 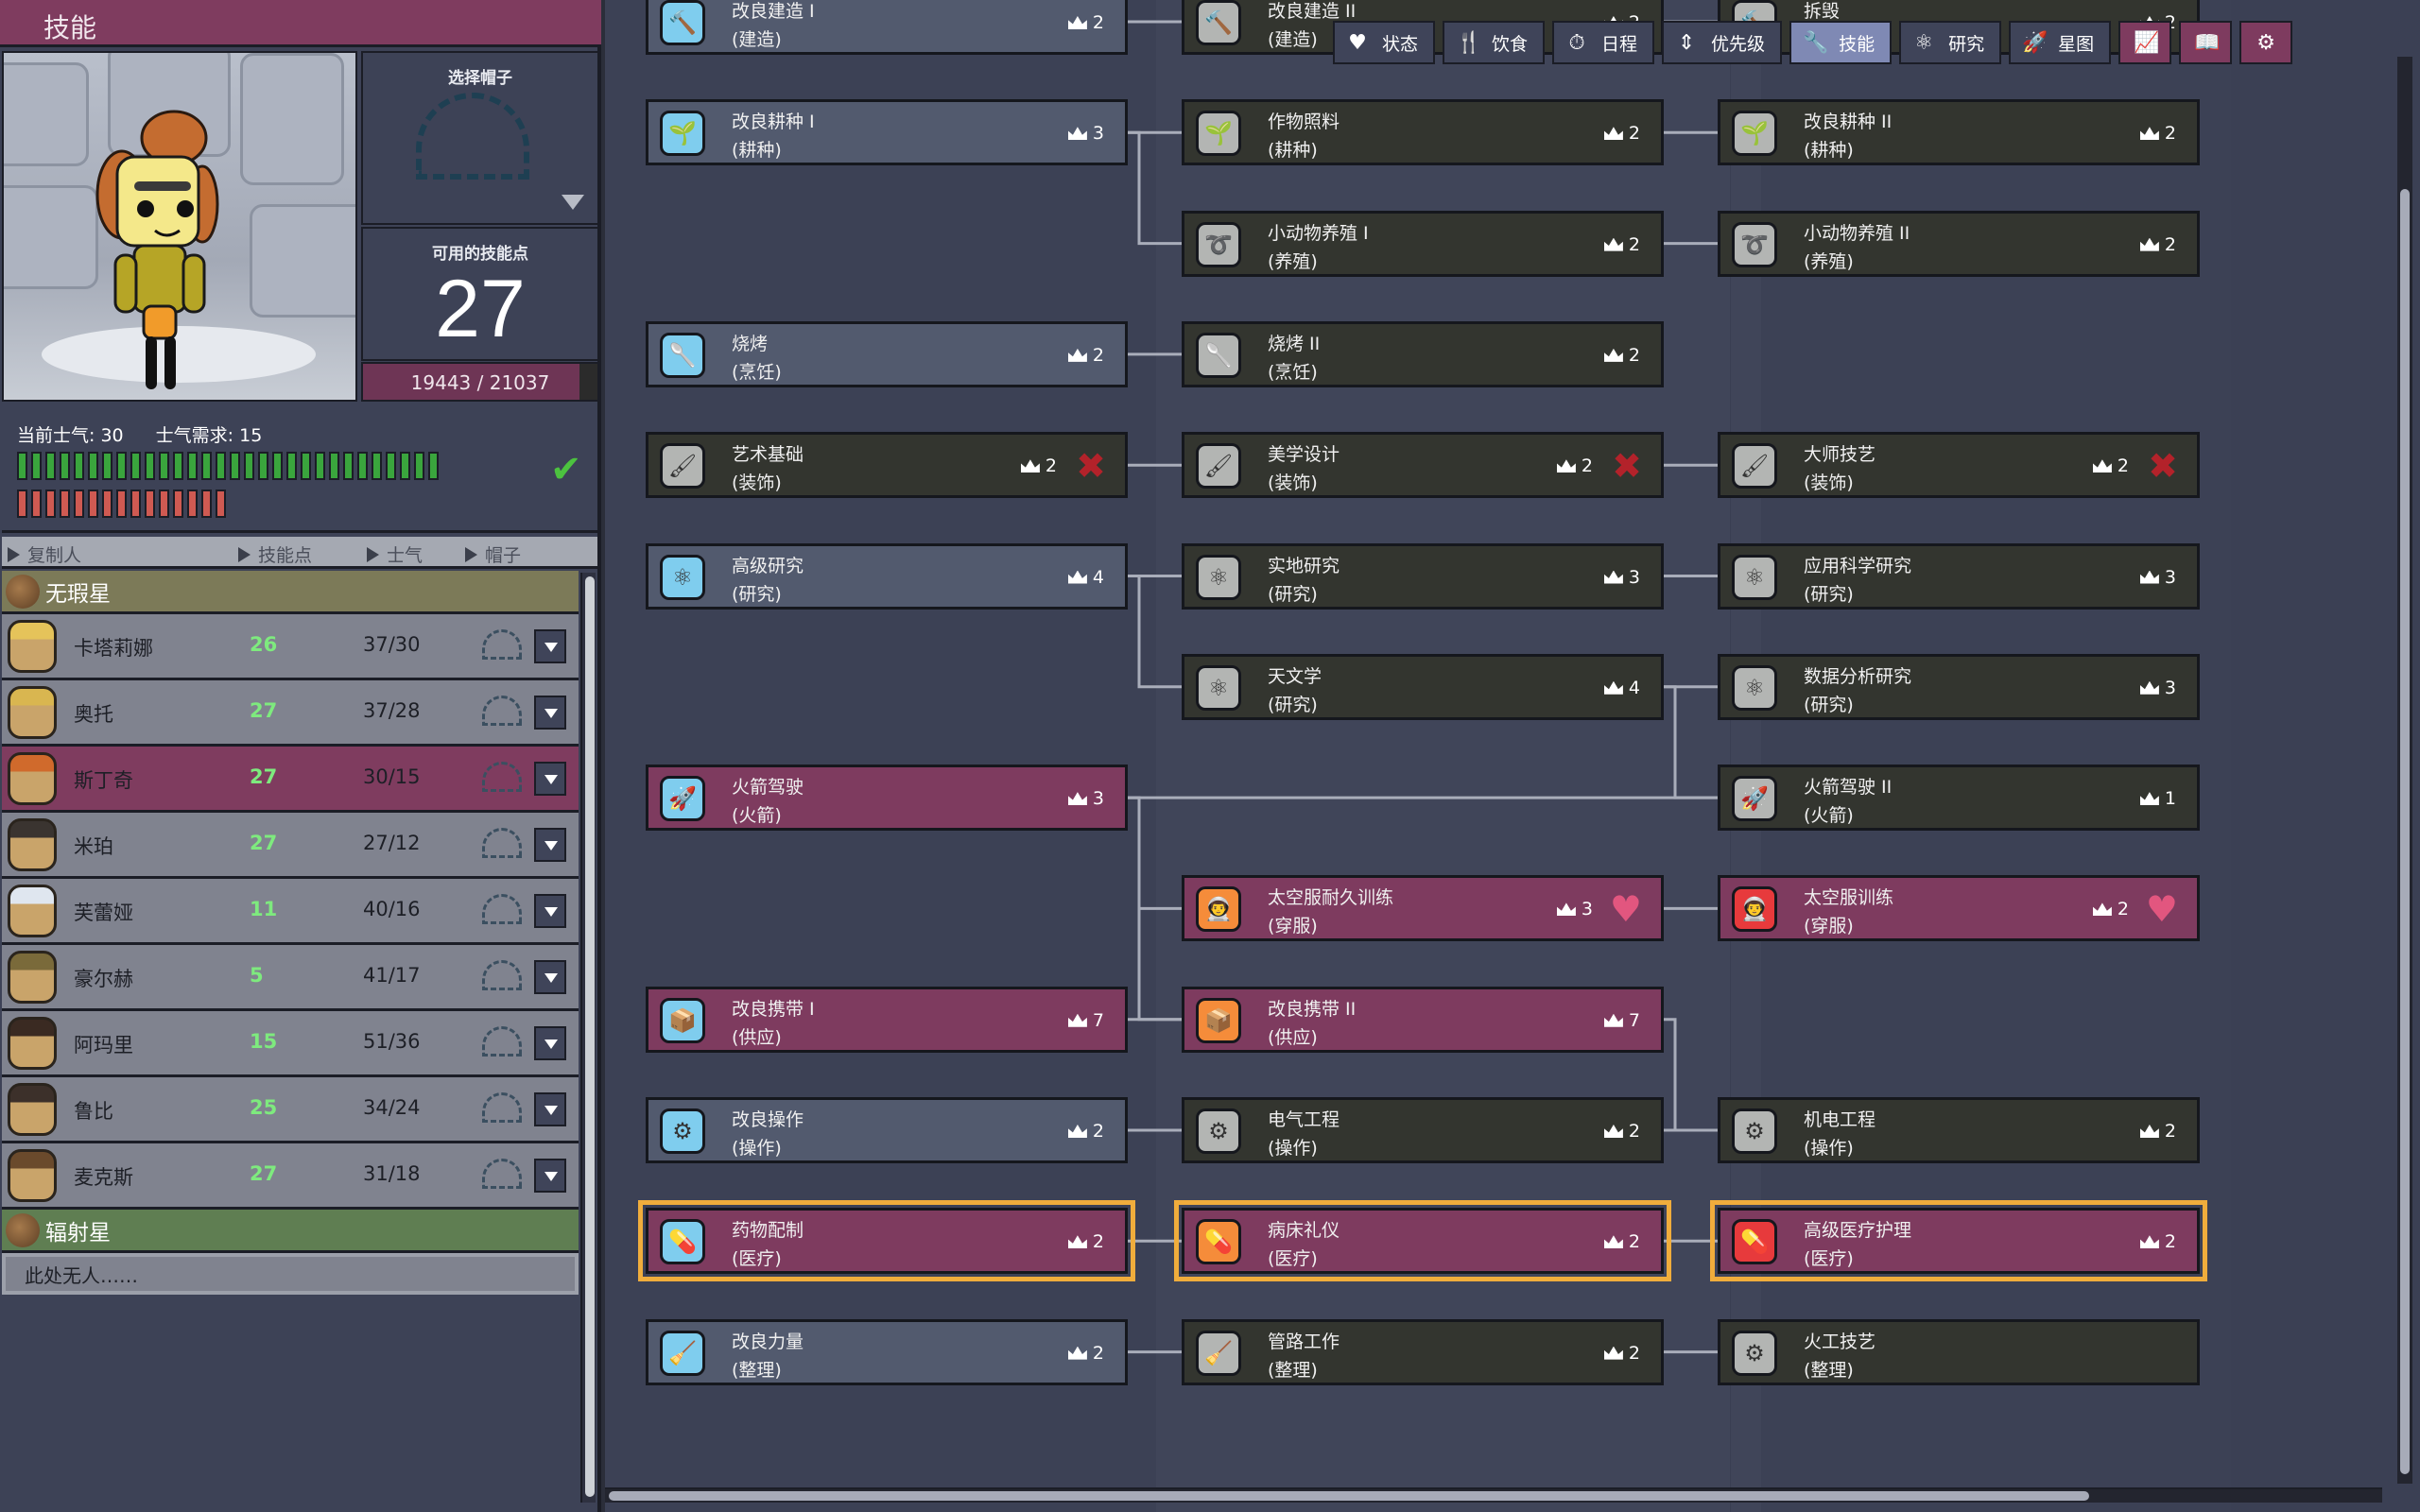 What do you see at coordinates (573, 202) in the screenshot?
I see `hat-dropdown-arrow` at bounding box center [573, 202].